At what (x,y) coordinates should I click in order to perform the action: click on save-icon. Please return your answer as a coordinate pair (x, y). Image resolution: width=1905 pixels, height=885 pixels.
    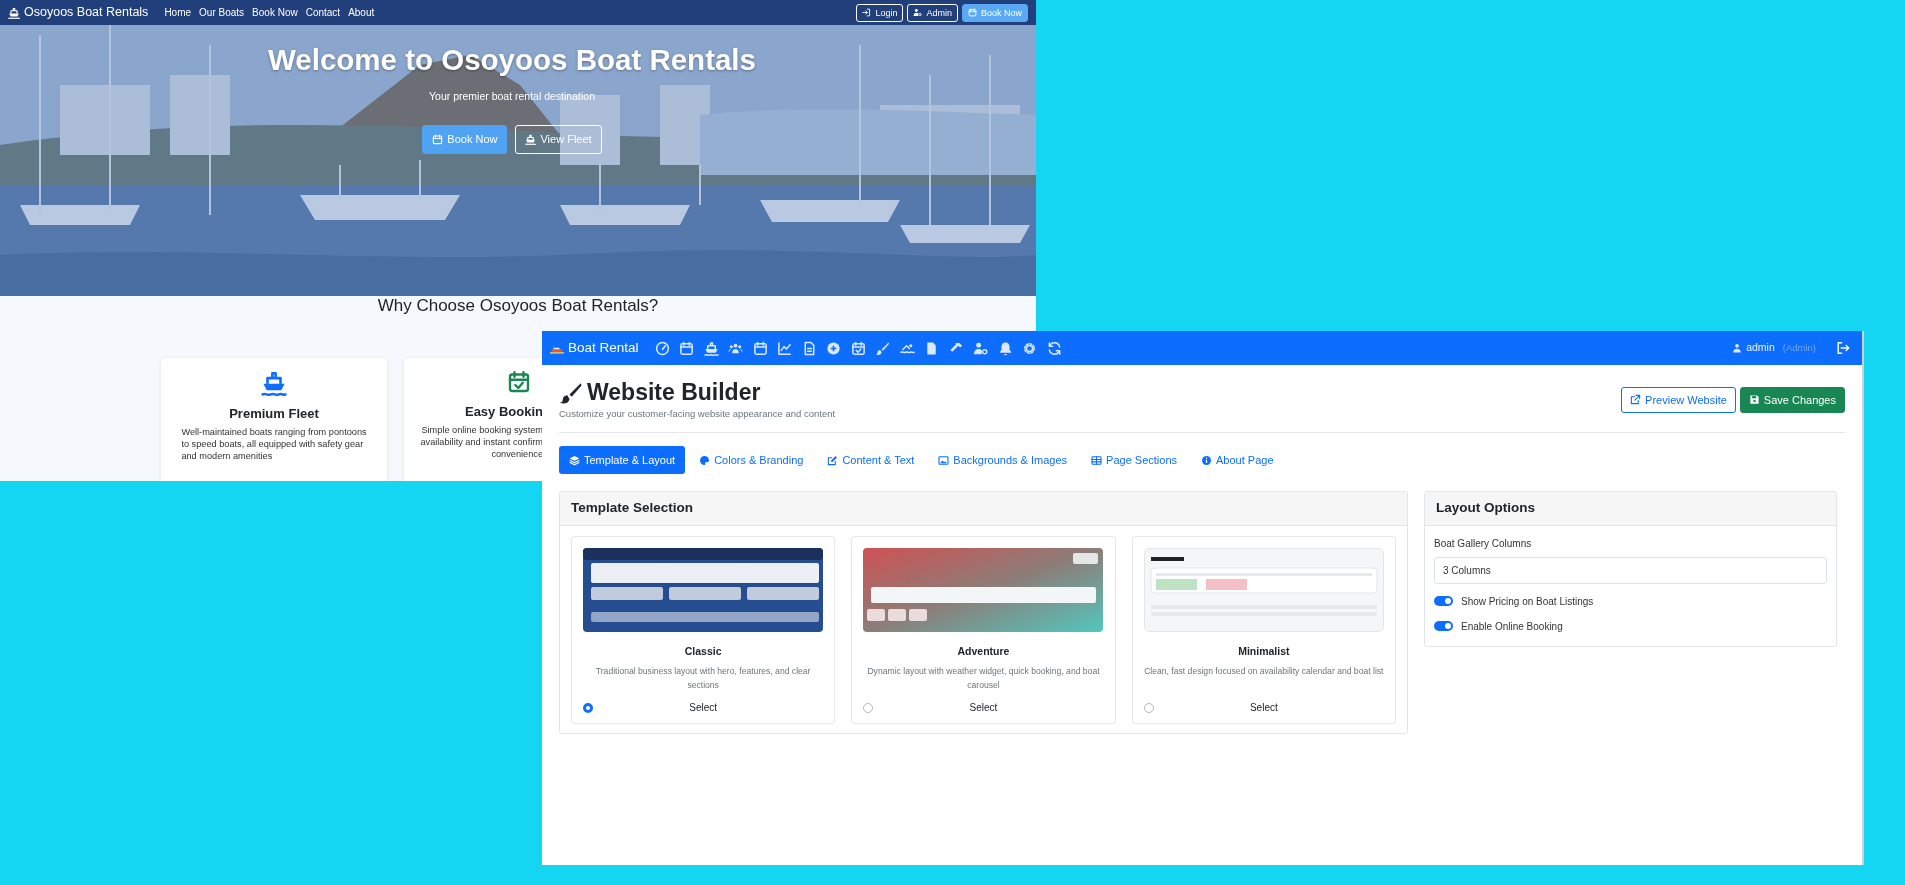
    Looking at the image, I should click on (1754, 400).